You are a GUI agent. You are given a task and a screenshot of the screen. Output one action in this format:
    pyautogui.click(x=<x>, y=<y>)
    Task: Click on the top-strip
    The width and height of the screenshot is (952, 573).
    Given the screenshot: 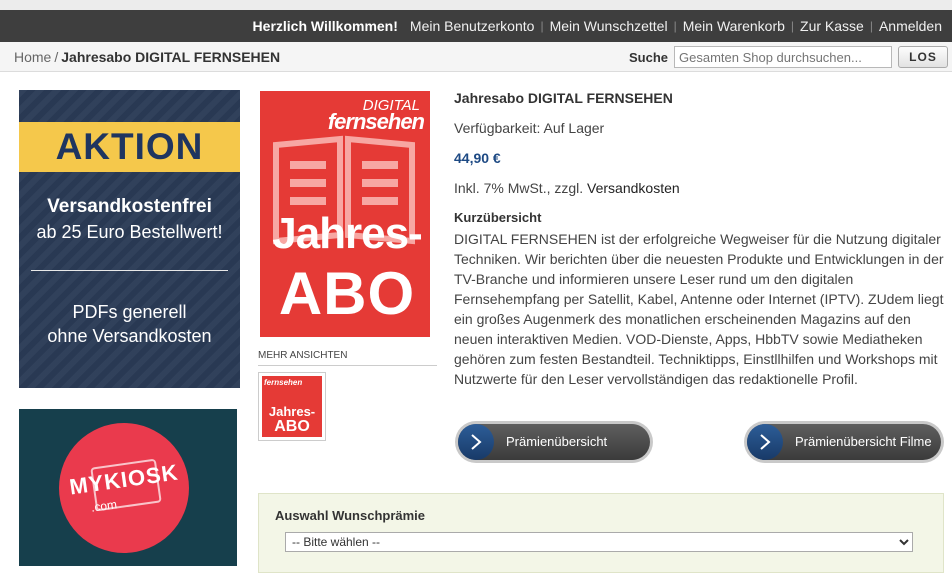 What is the action you would take?
    pyautogui.click(x=476, y=5)
    